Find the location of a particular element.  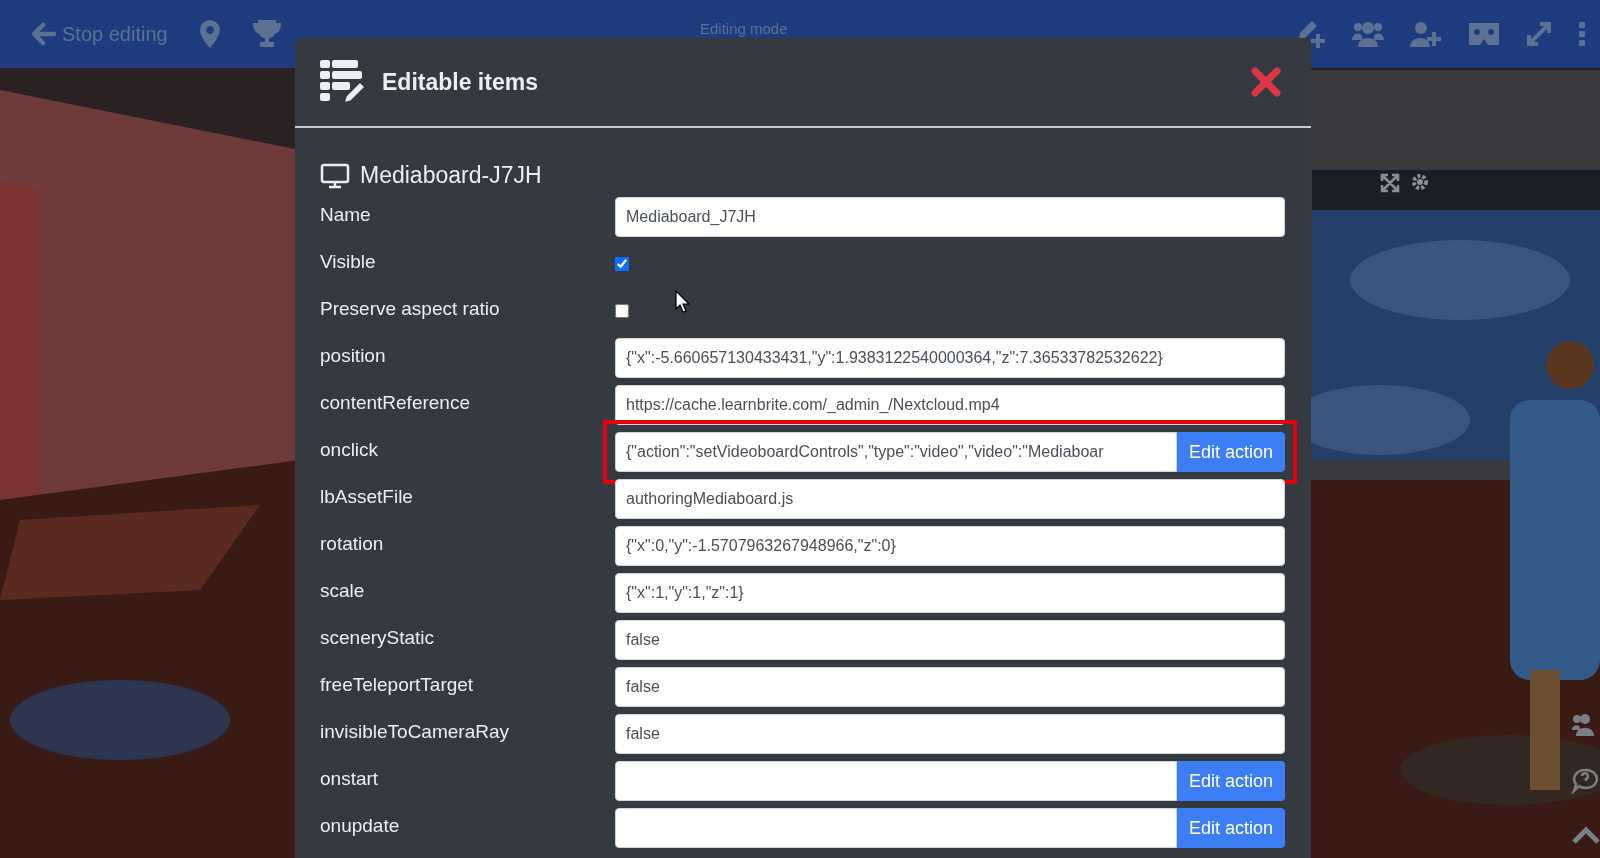

field-label: Visible is located at coordinates (348, 261).